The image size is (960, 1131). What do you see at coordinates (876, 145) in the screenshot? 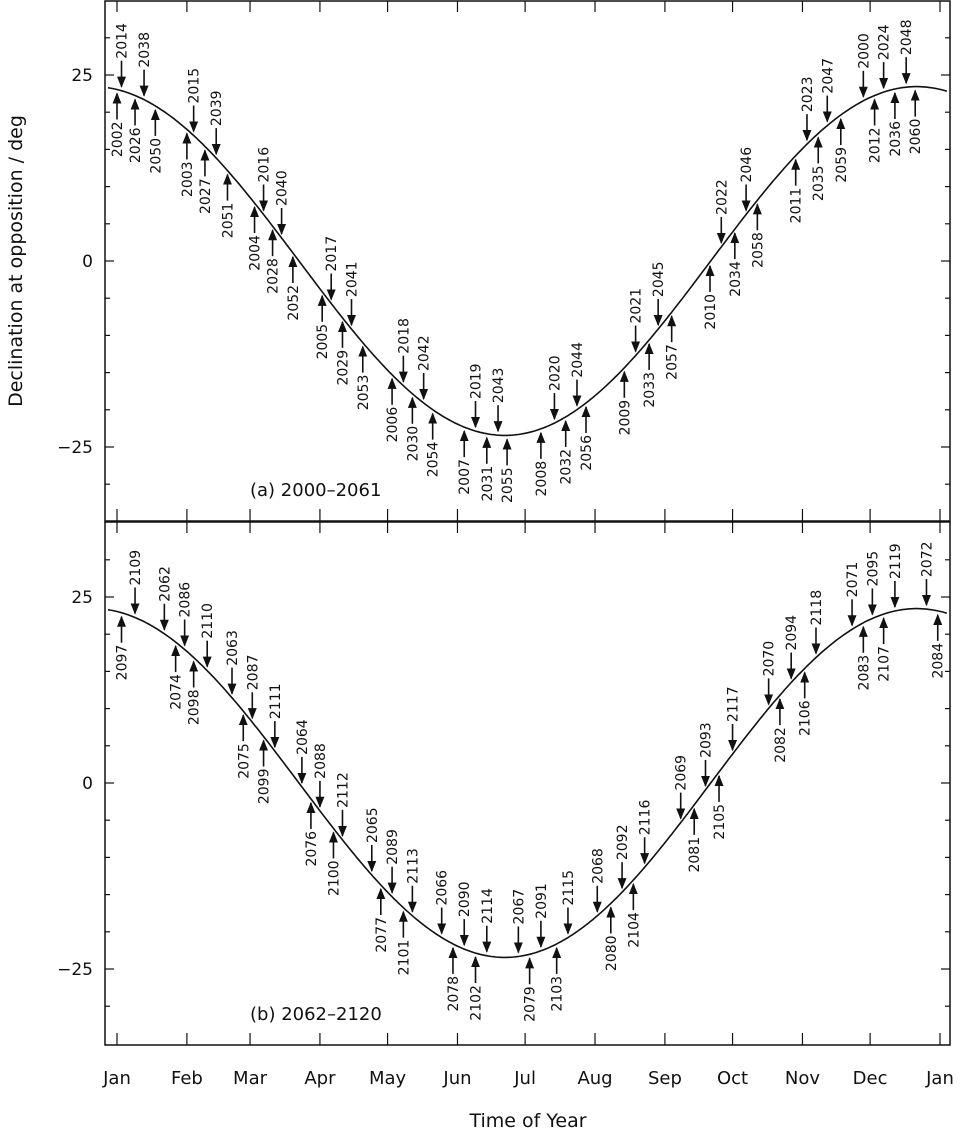
I see `year-label: 2012` at bounding box center [876, 145].